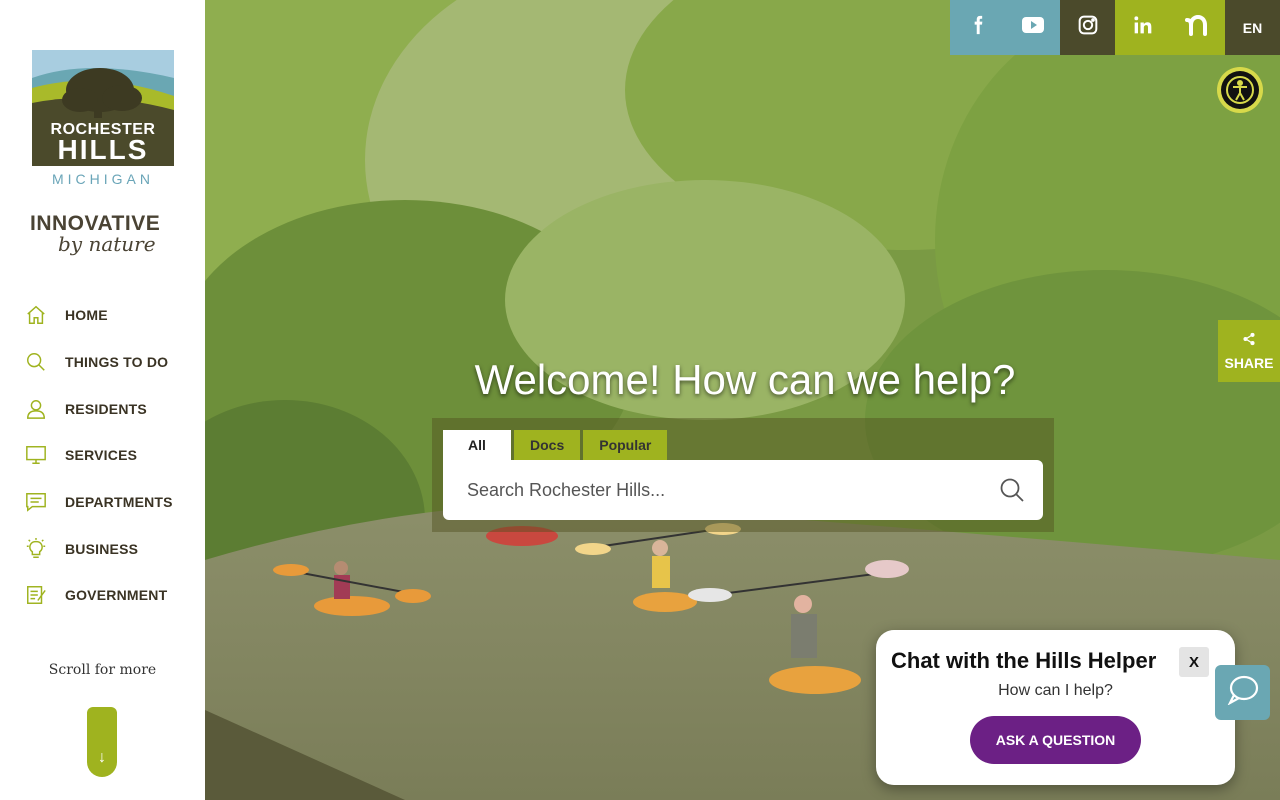 This screenshot has width=1280, height=800. I want to click on search-box, so click(743, 490).